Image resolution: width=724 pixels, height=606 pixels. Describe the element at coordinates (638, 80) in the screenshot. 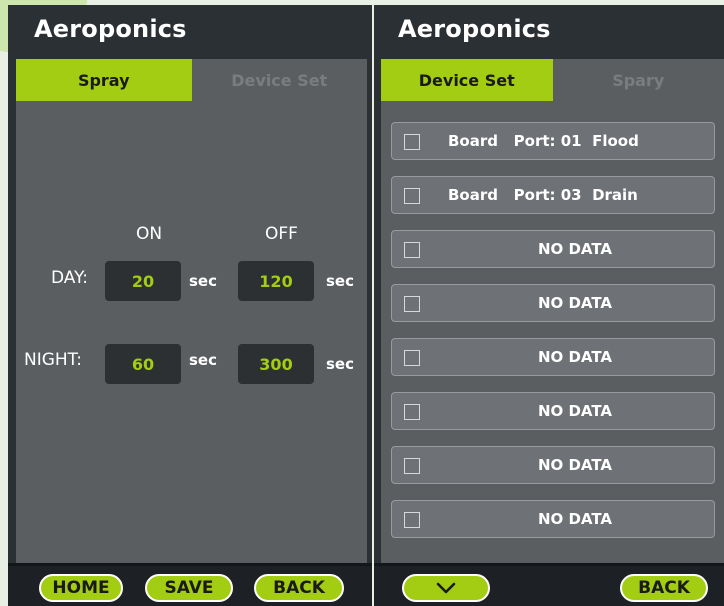

I see `tab-spray: Spary` at that location.